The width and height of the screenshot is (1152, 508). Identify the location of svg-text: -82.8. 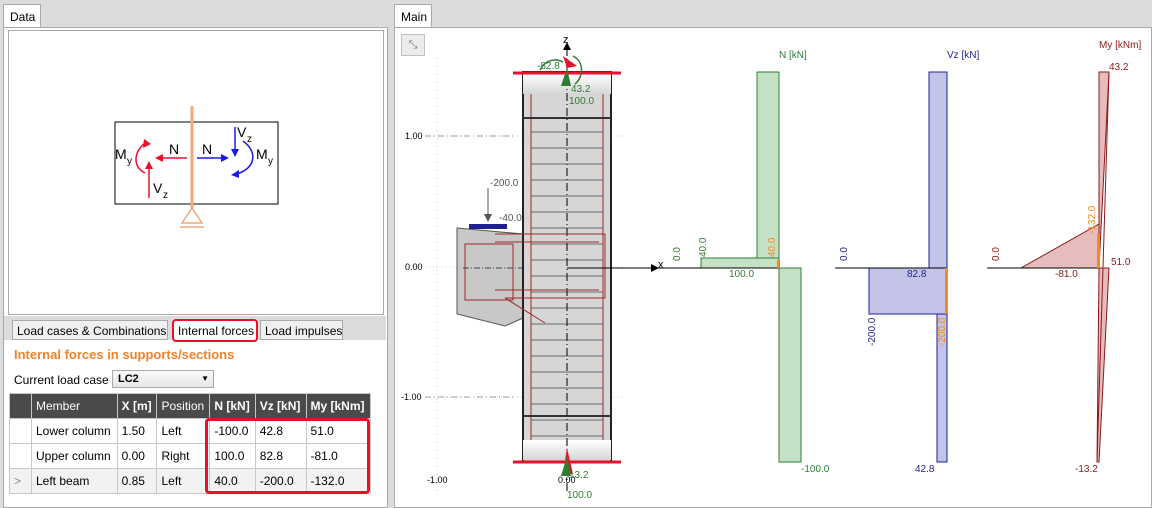
(548, 66).